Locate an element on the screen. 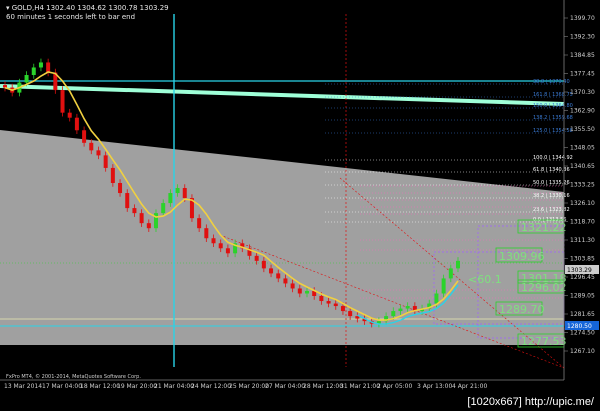  price-label: 1392.30 is located at coordinates (582, 37).